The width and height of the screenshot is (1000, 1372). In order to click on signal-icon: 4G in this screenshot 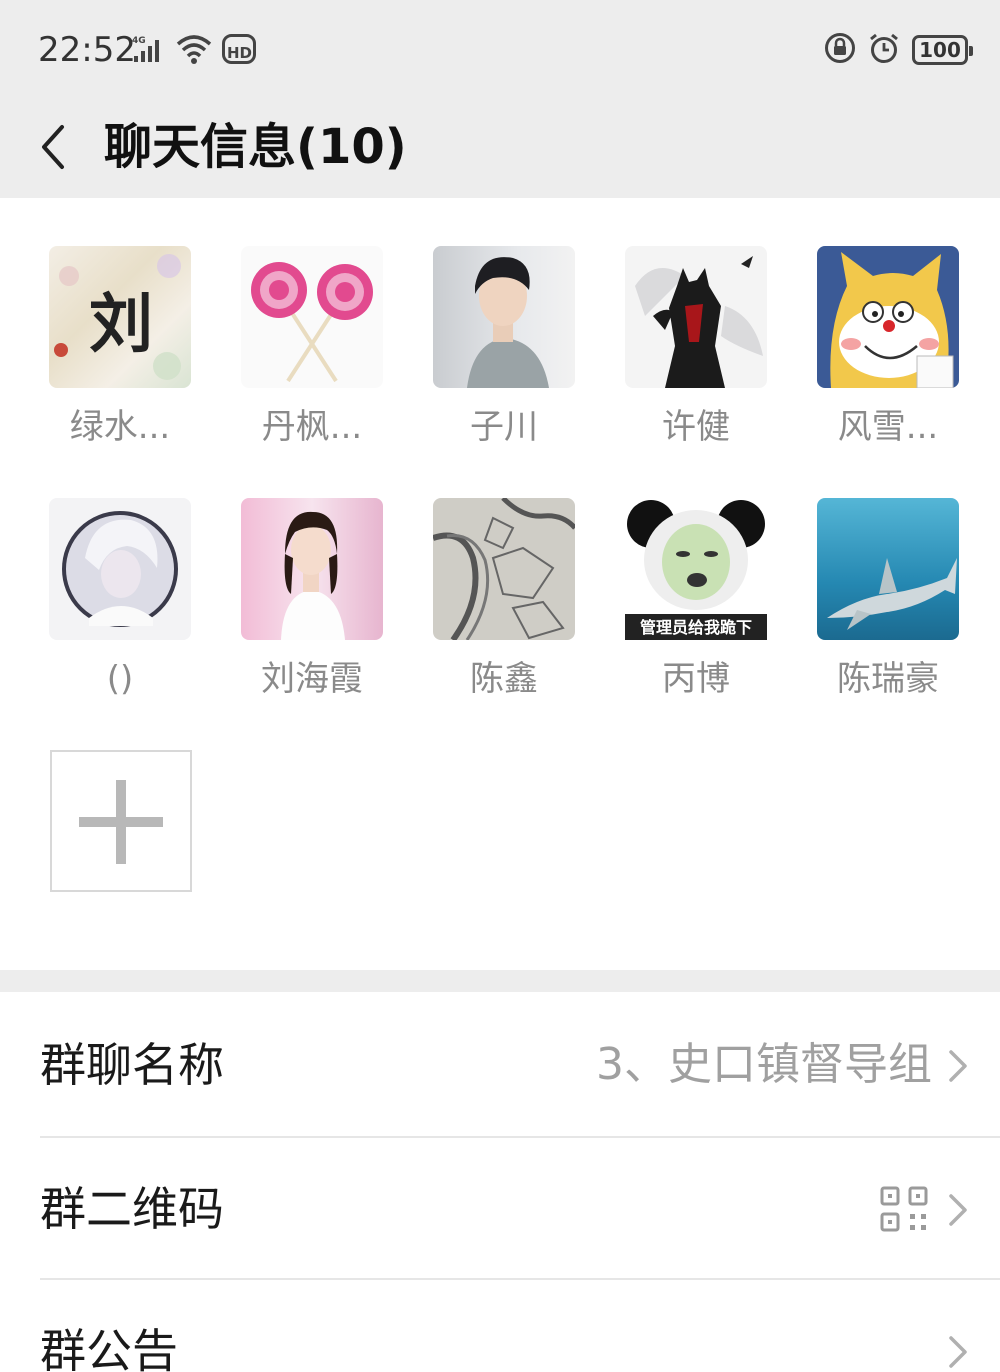, I will do `click(149, 51)`.